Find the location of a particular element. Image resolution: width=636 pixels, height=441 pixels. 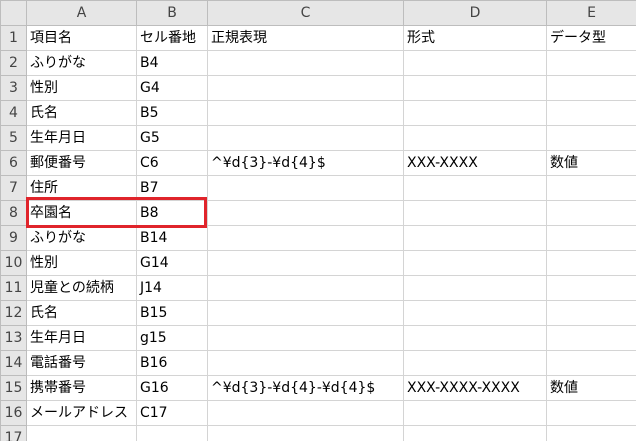

cell-e13 is located at coordinates (591, 338).